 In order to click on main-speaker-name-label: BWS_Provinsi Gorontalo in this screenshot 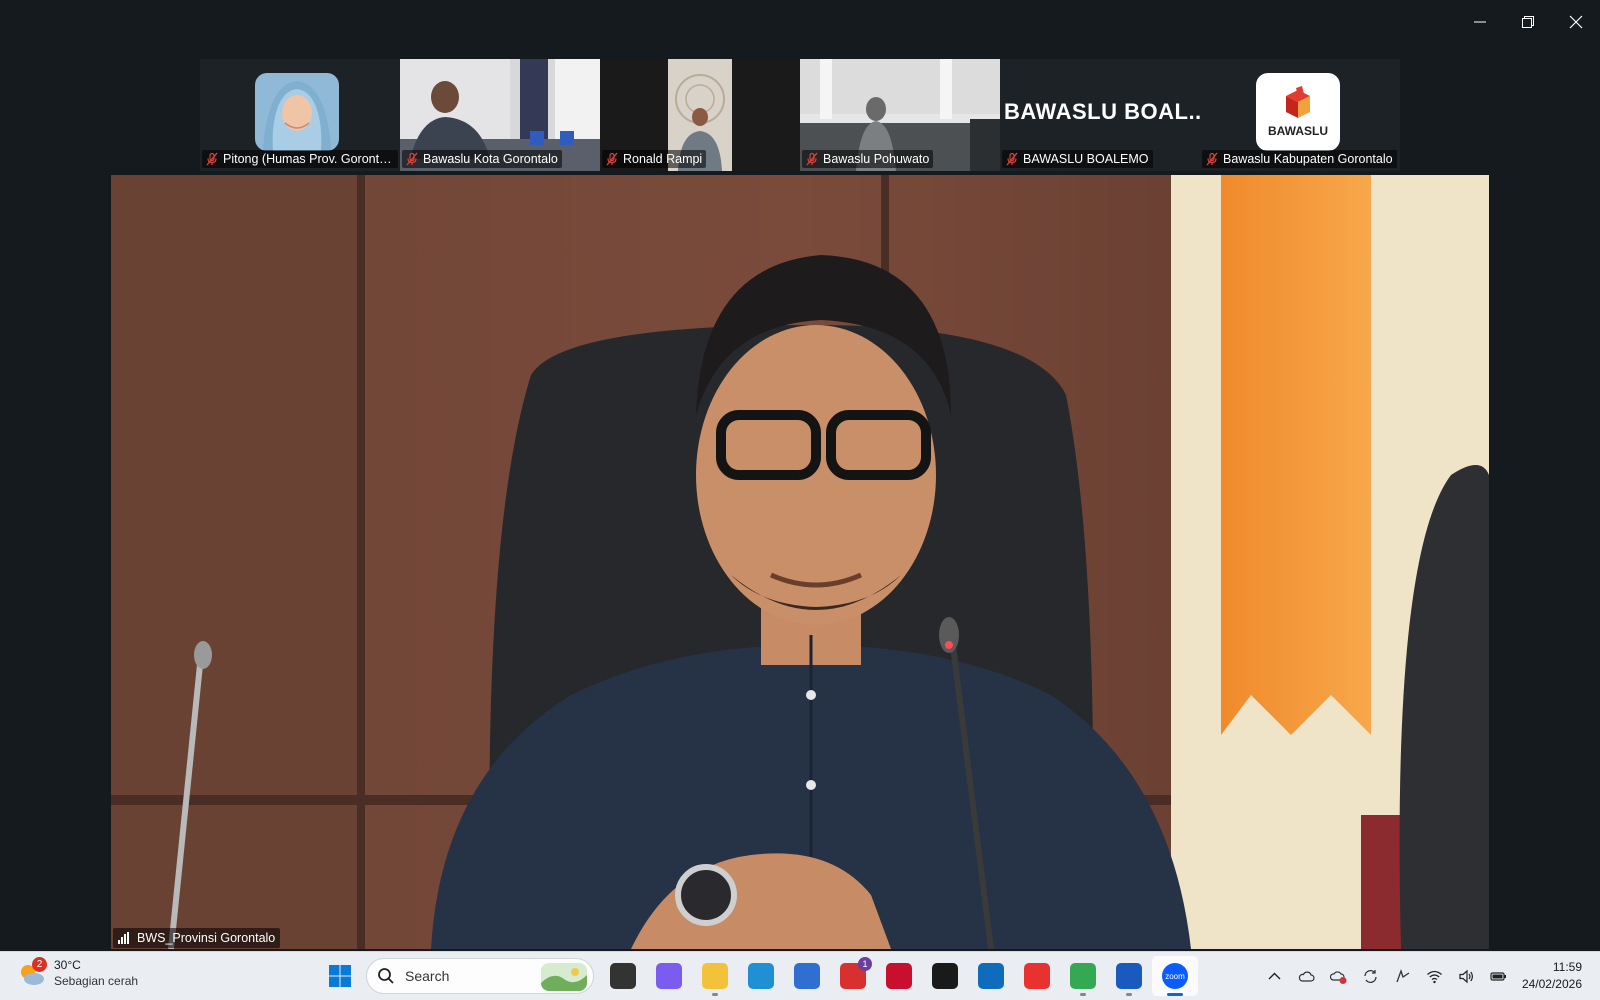, I will do `click(197, 938)`.